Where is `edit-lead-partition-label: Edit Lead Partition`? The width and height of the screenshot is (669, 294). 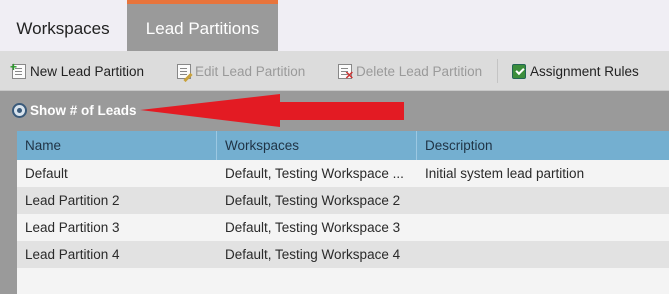
edit-lead-partition-label: Edit Lead Partition is located at coordinates (250, 71).